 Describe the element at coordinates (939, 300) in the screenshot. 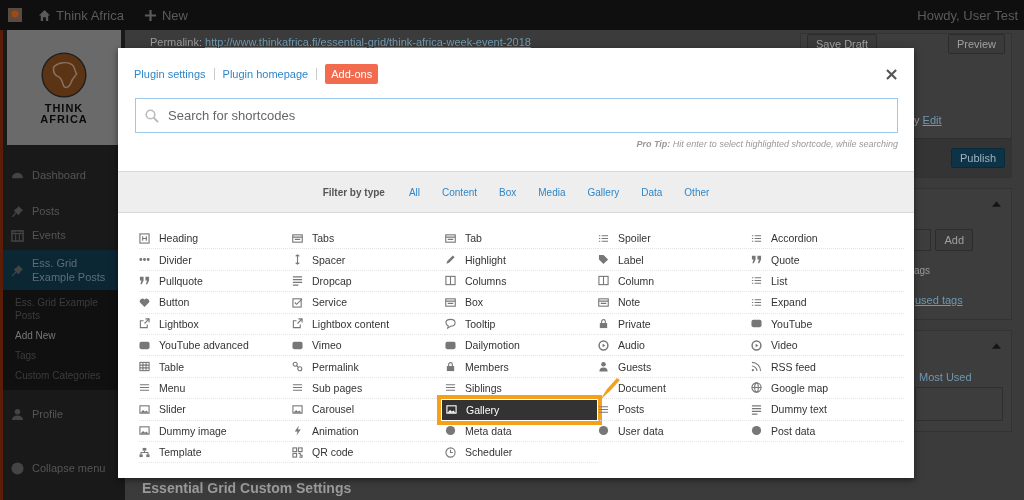

I see `used-tags-link: used tags` at that location.